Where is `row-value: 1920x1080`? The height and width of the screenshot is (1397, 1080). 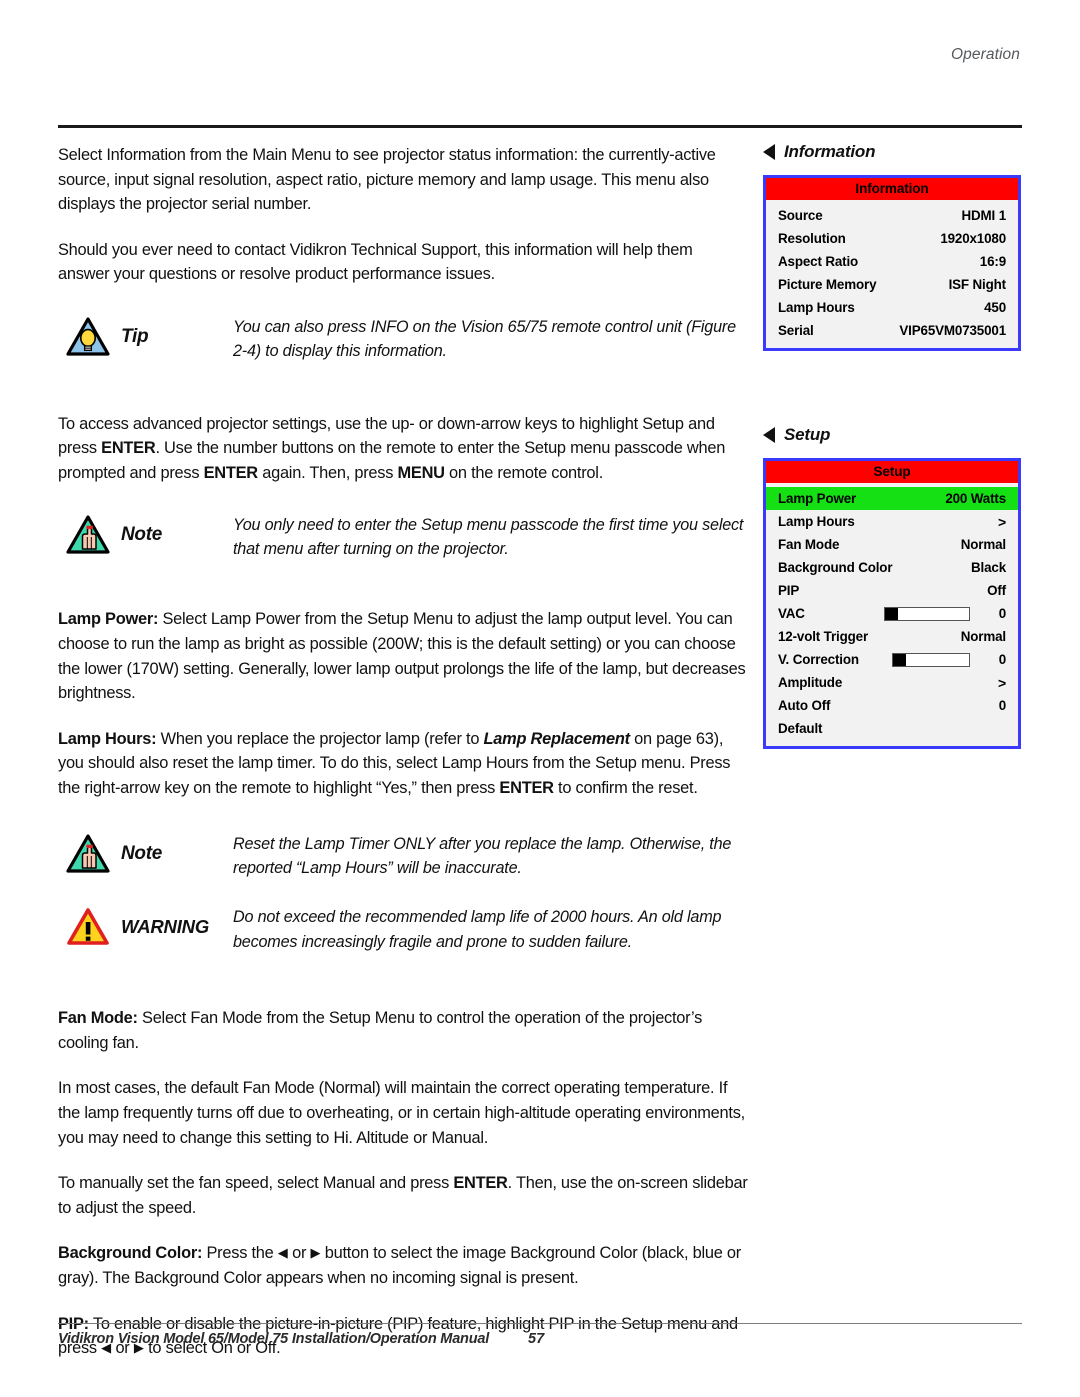 row-value: 1920x1080 is located at coordinates (973, 238).